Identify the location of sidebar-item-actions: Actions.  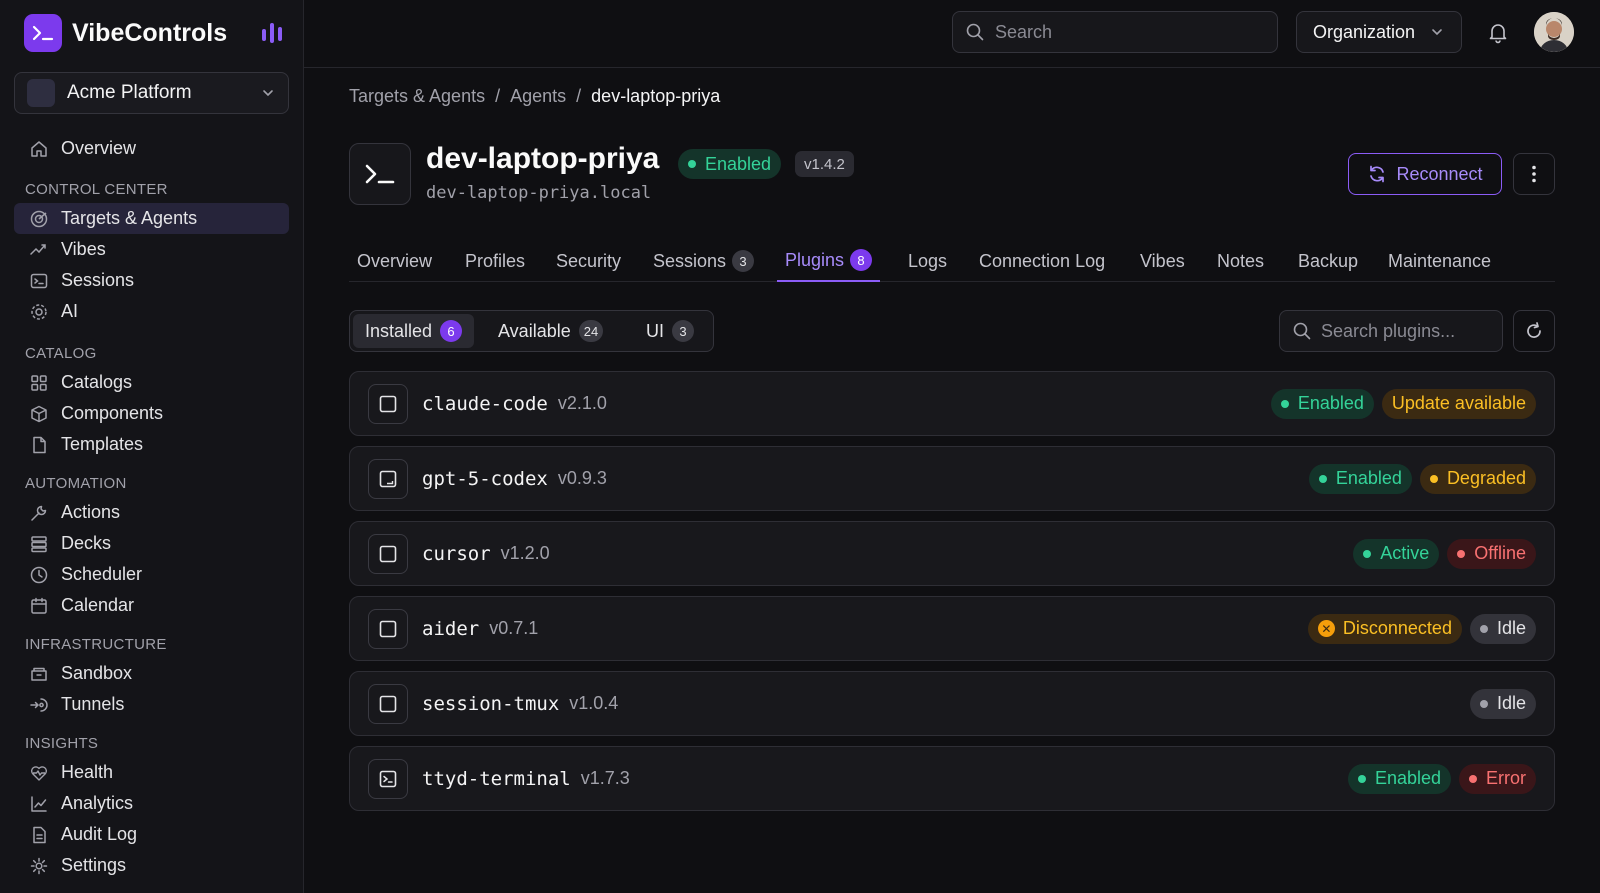
(151, 512).